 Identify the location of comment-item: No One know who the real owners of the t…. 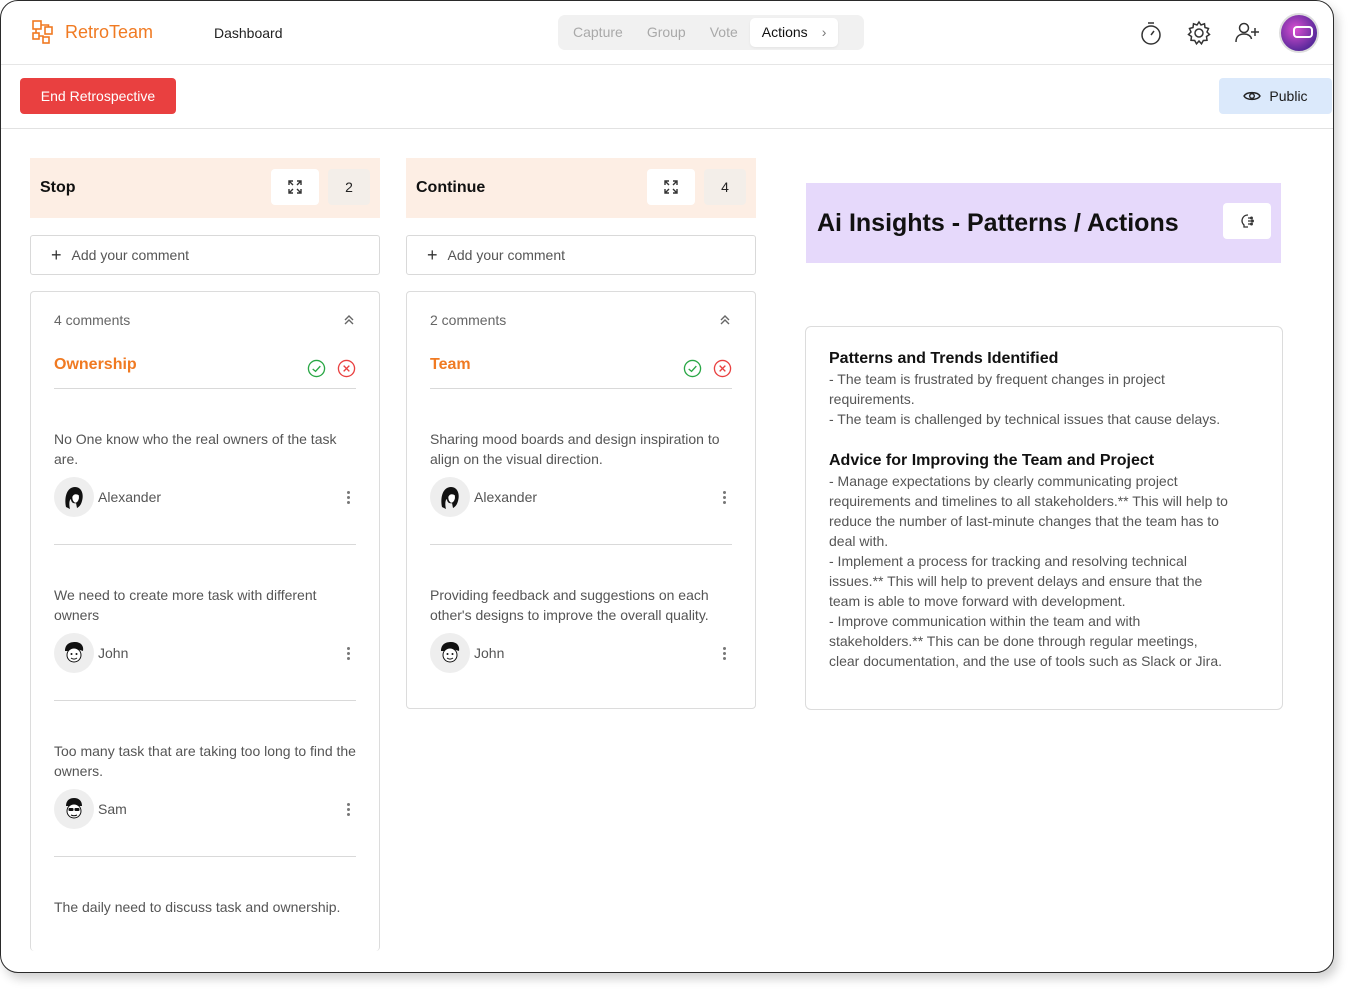
(205, 467).